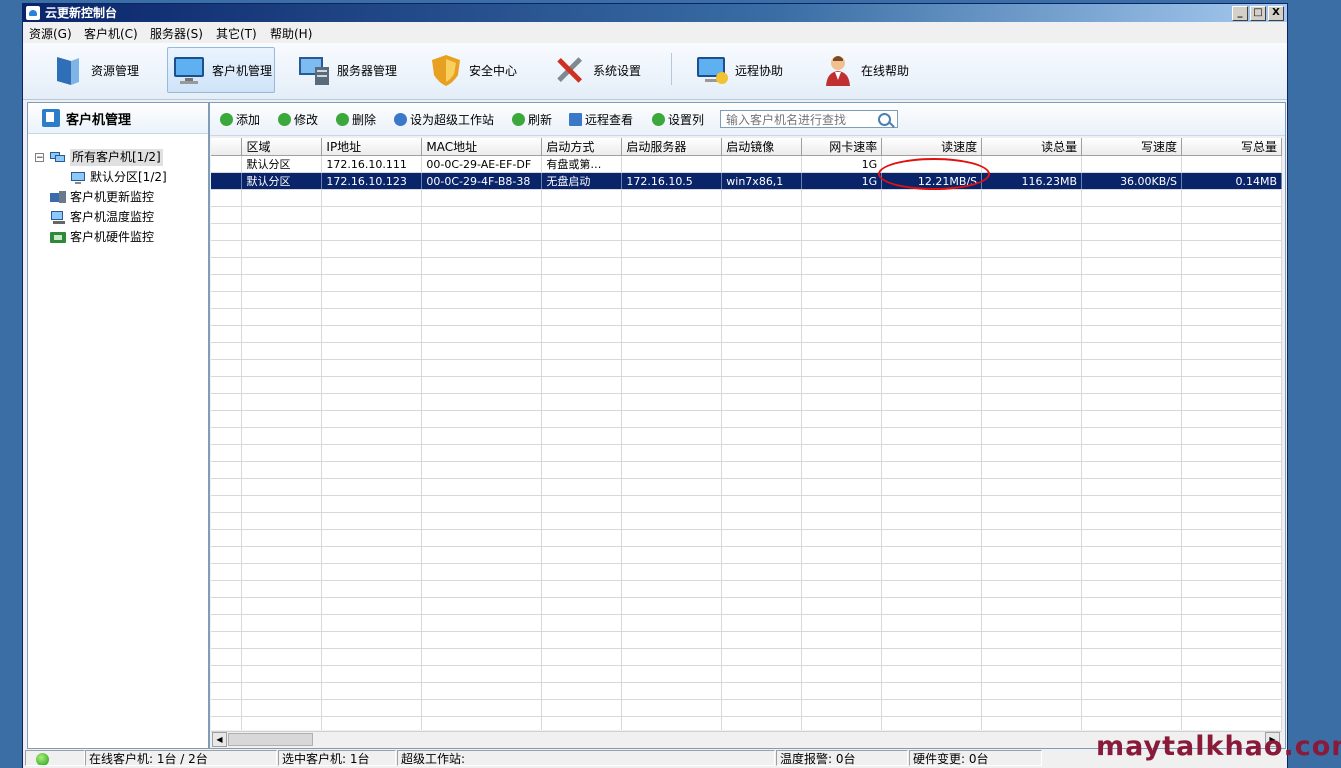 The width and height of the screenshot is (1341, 768). What do you see at coordinates (102, 237) in the screenshot?
I see `tree-node-hardware-monitor: 客户机硬件监控` at bounding box center [102, 237].